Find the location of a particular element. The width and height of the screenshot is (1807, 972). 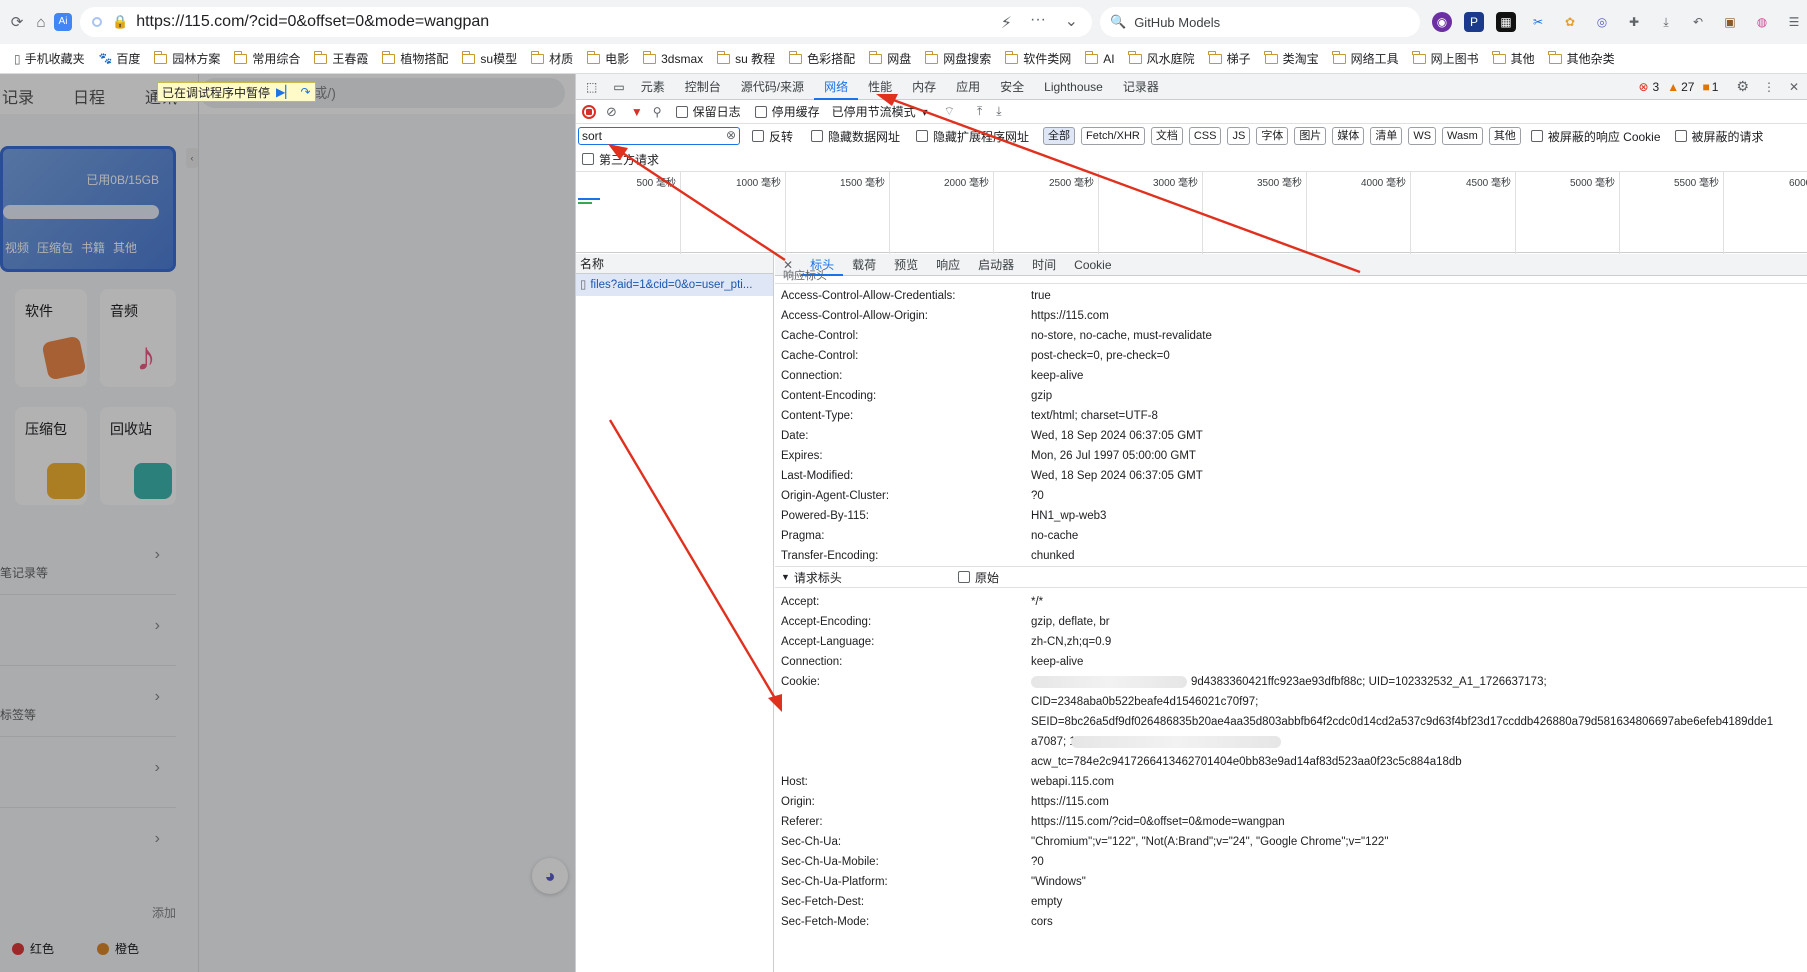

arrow-to-network-tab is located at coordinates (1124, 185).